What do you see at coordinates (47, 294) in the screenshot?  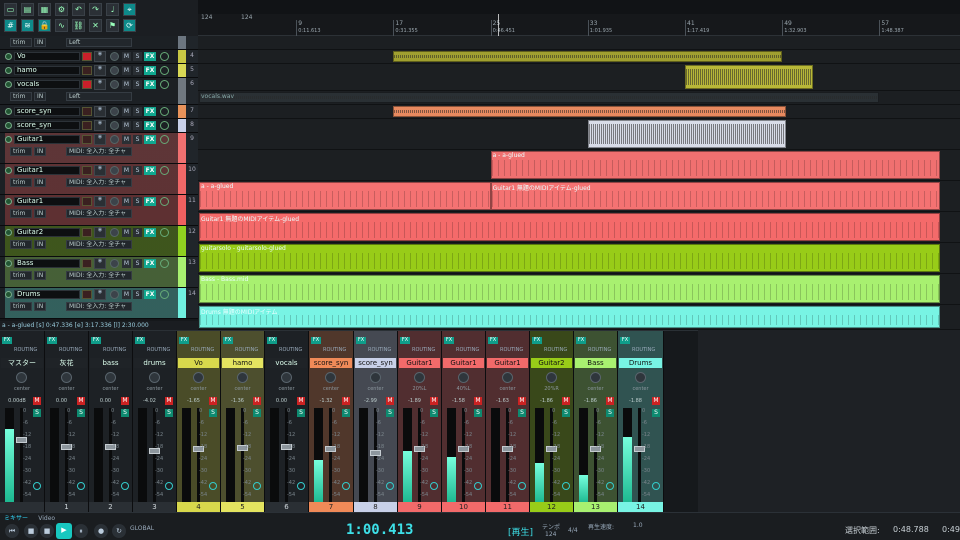 I see `track-name: Drums` at bounding box center [47, 294].